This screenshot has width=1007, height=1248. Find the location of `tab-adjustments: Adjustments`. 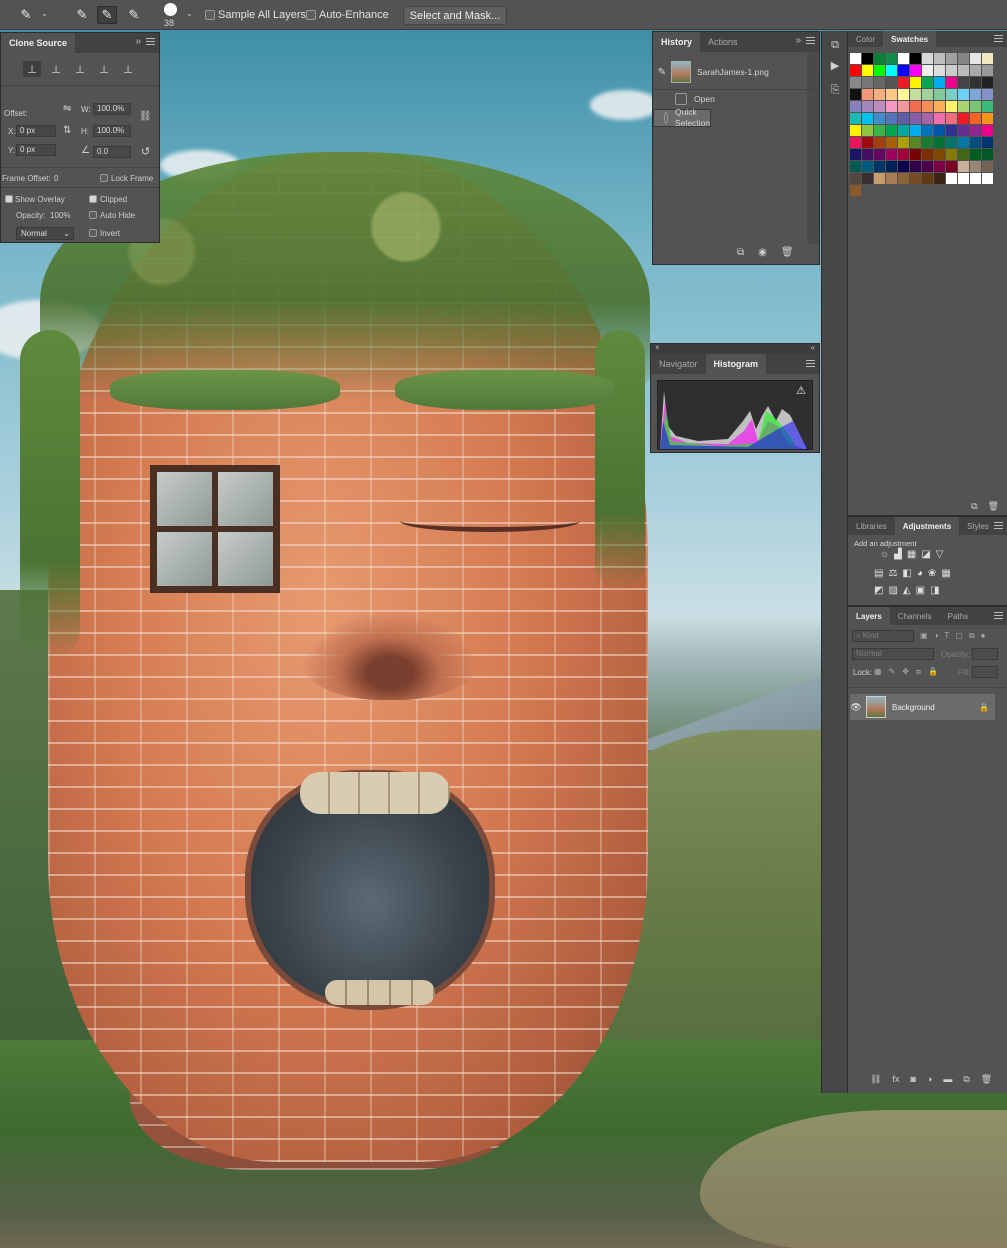

tab-adjustments: Adjustments is located at coordinates (927, 526).